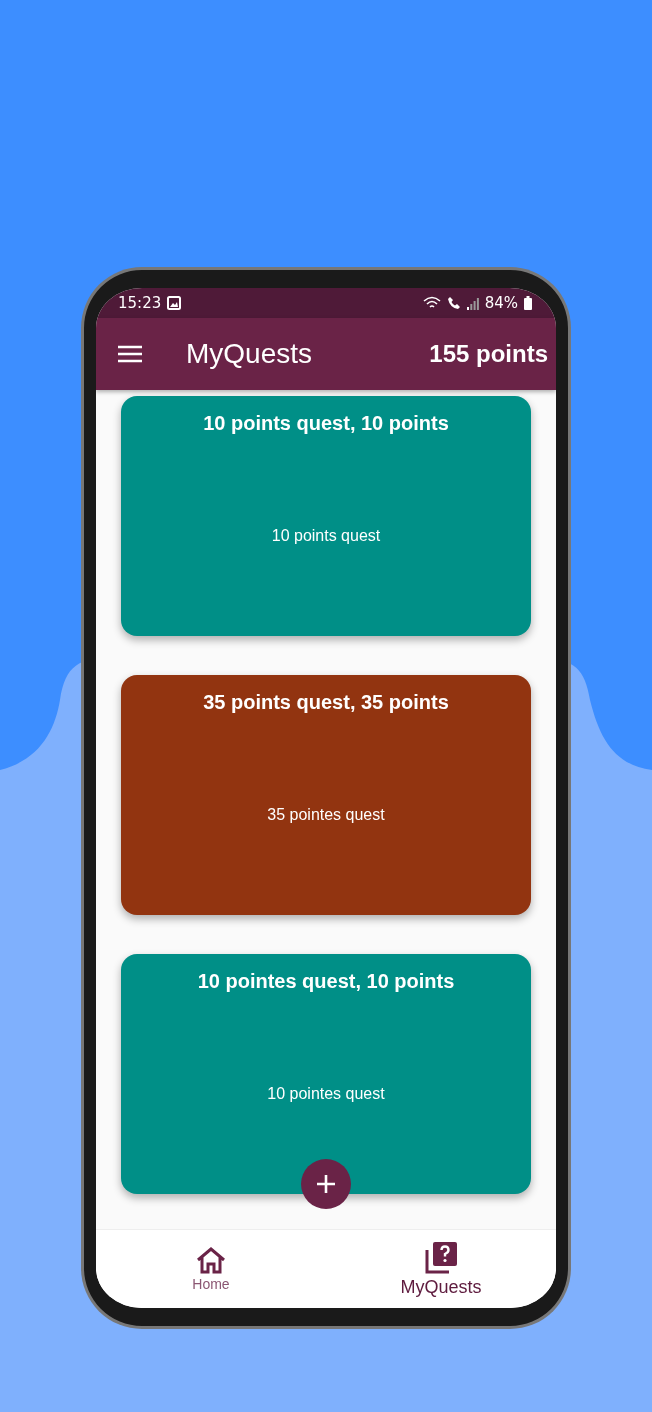 The width and height of the screenshot is (652, 1412). What do you see at coordinates (441, 1257) in the screenshot?
I see `question-cards-icon` at bounding box center [441, 1257].